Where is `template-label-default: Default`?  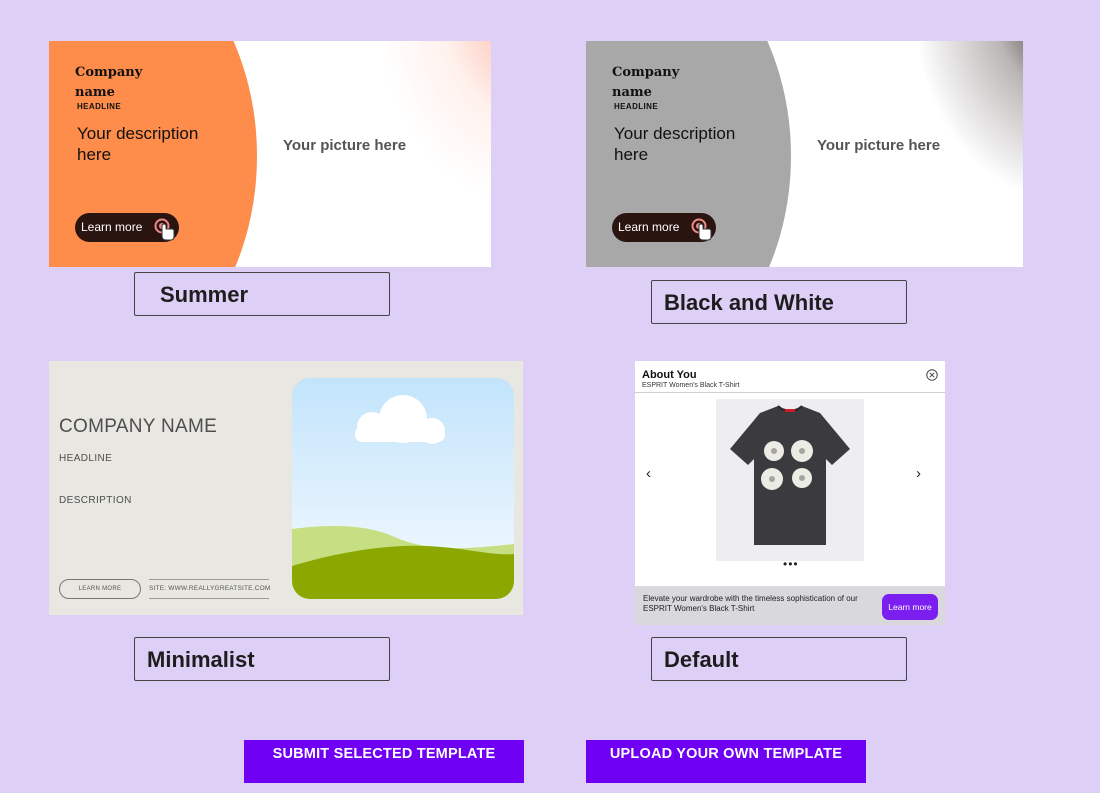 template-label-default: Default is located at coordinates (779, 659).